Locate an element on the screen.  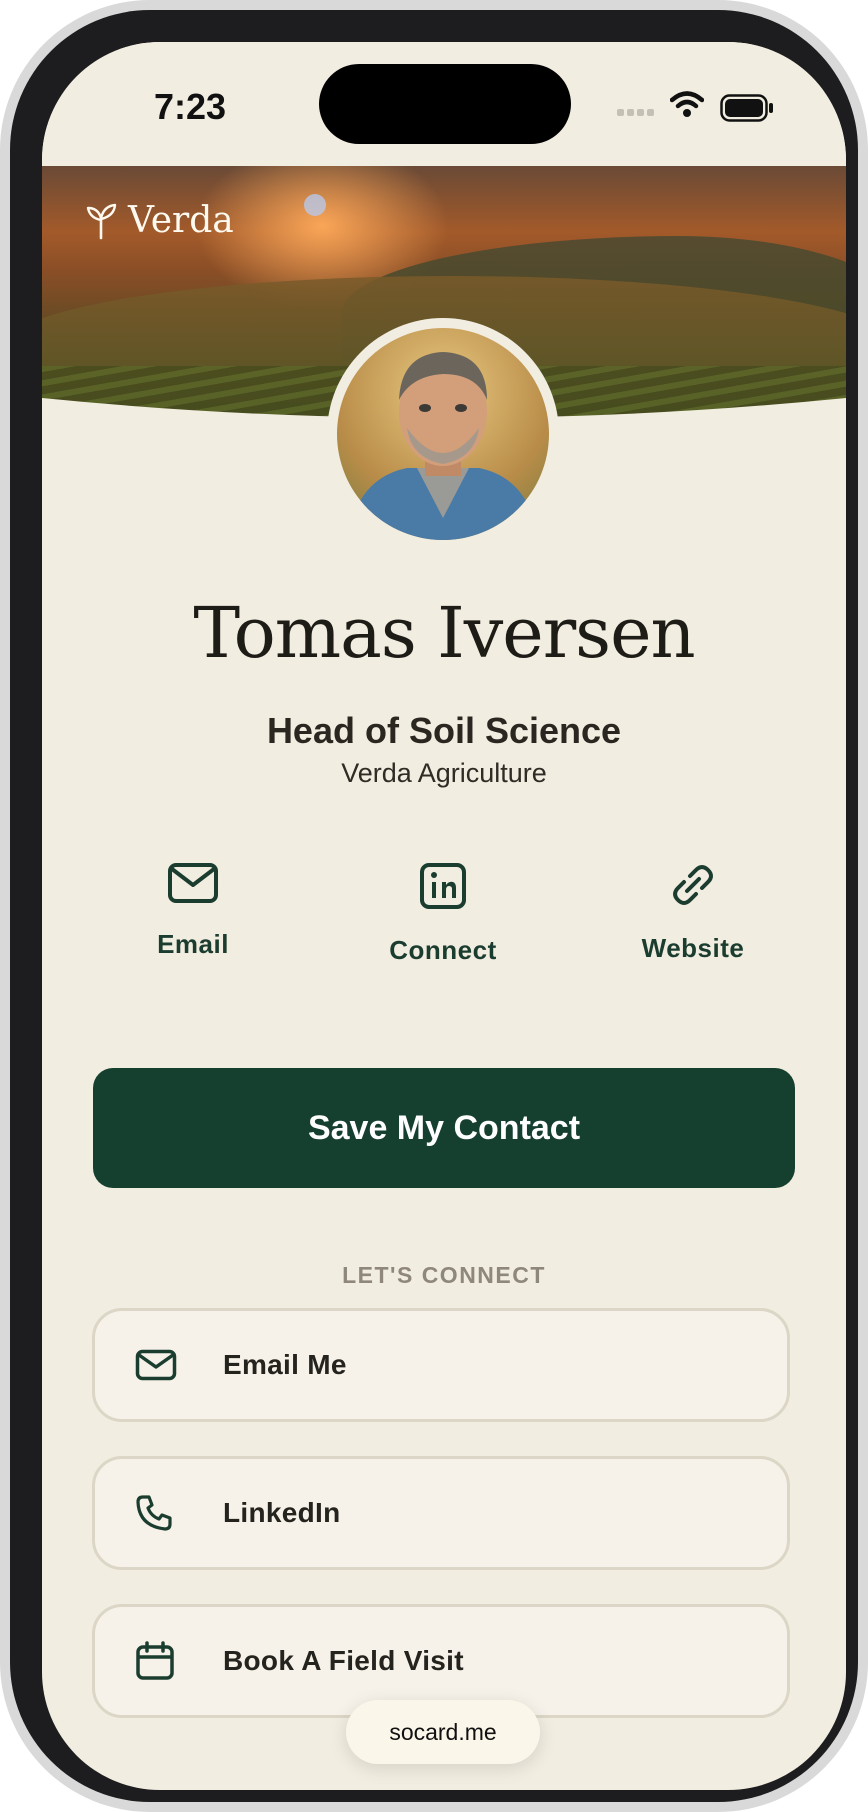
sun-glow is located at coordinates (315, 205).